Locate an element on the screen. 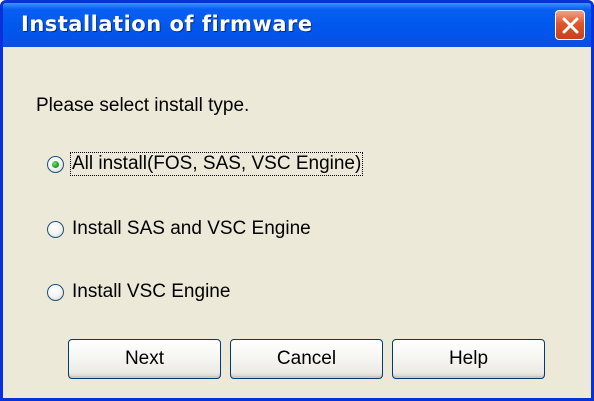  radio-option-vsc-engine: Install VSC Engine is located at coordinates (139, 292).